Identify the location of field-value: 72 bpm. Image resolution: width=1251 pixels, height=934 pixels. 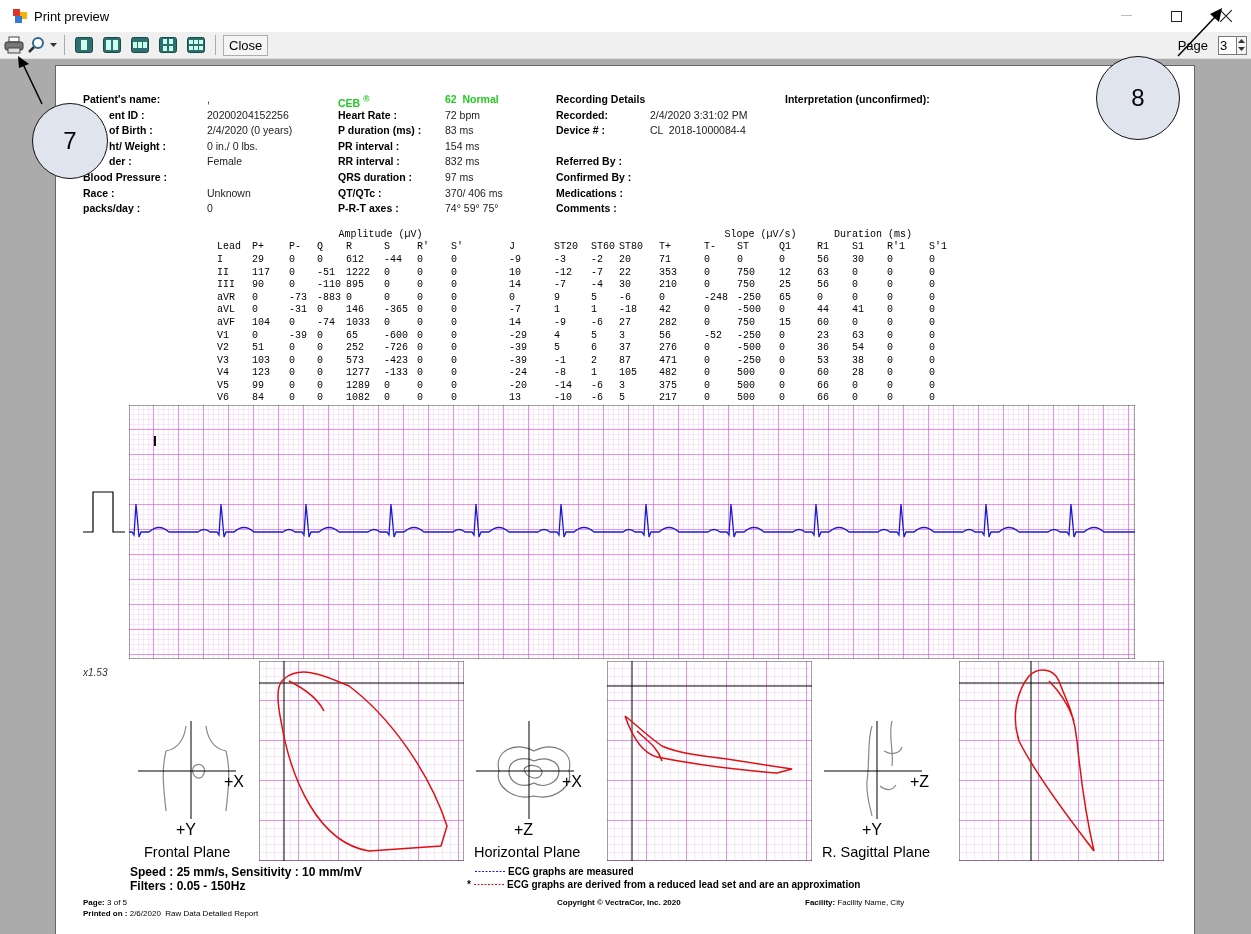
(463, 115).